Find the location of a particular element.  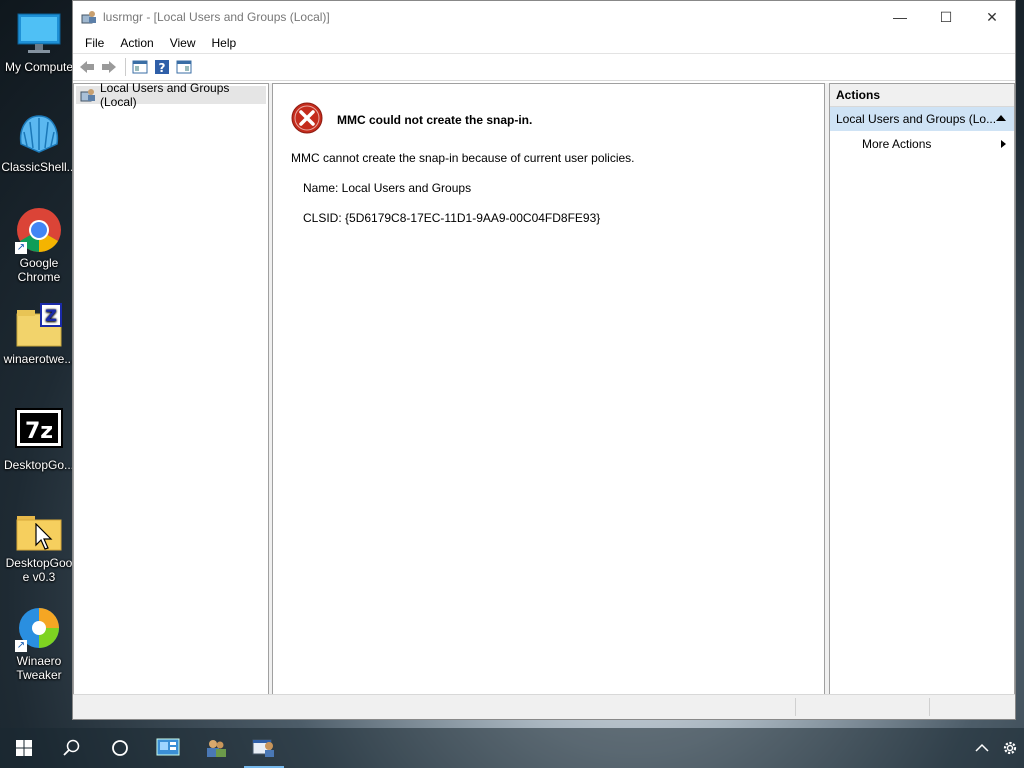

cortana-icon is located at coordinates (120, 748).